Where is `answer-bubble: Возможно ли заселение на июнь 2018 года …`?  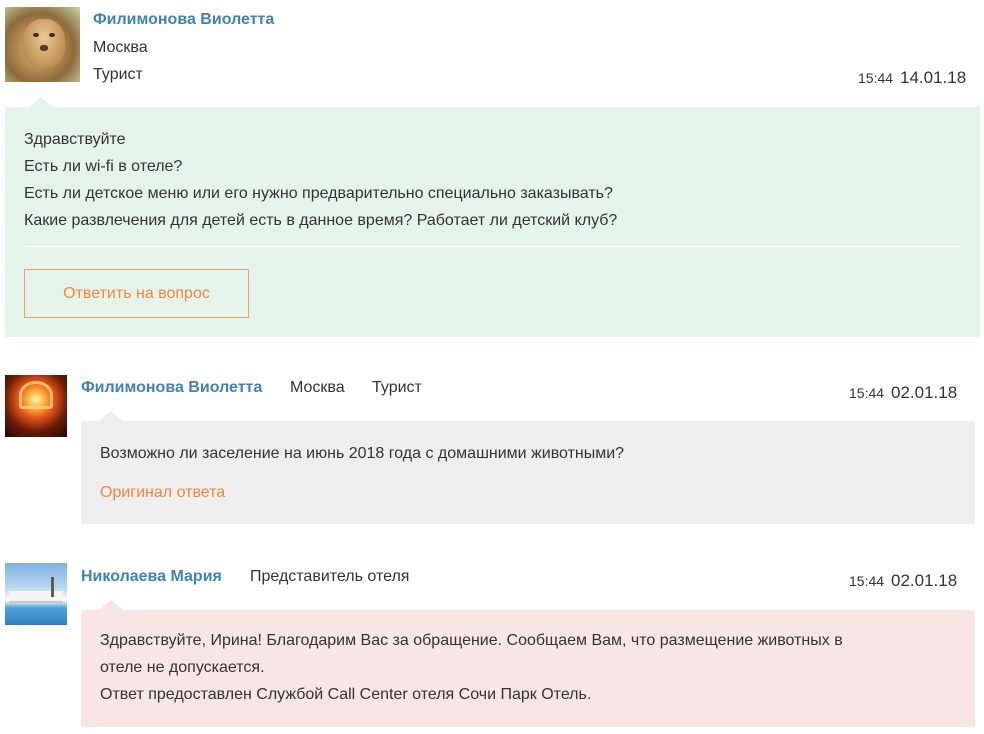 answer-bubble: Возможно ли заселение на июнь 2018 года … is located at coordinates (528, 467).